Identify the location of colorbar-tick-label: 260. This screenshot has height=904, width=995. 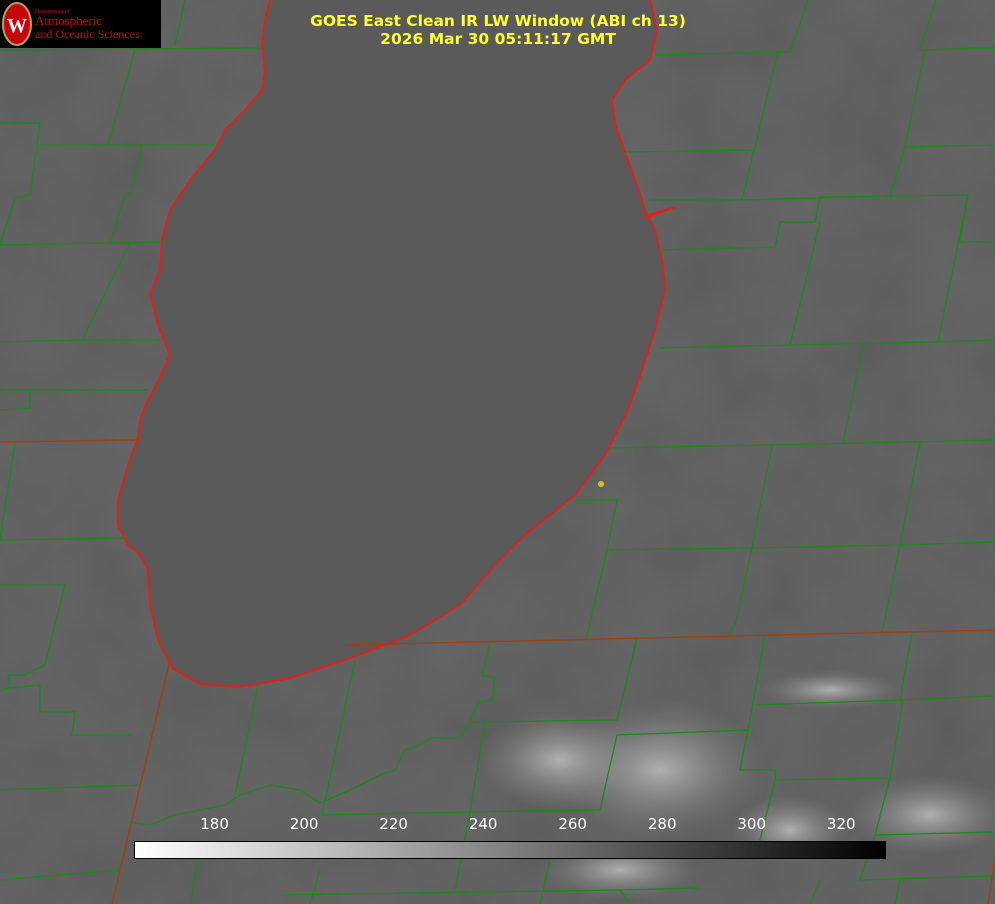
(572, 824).